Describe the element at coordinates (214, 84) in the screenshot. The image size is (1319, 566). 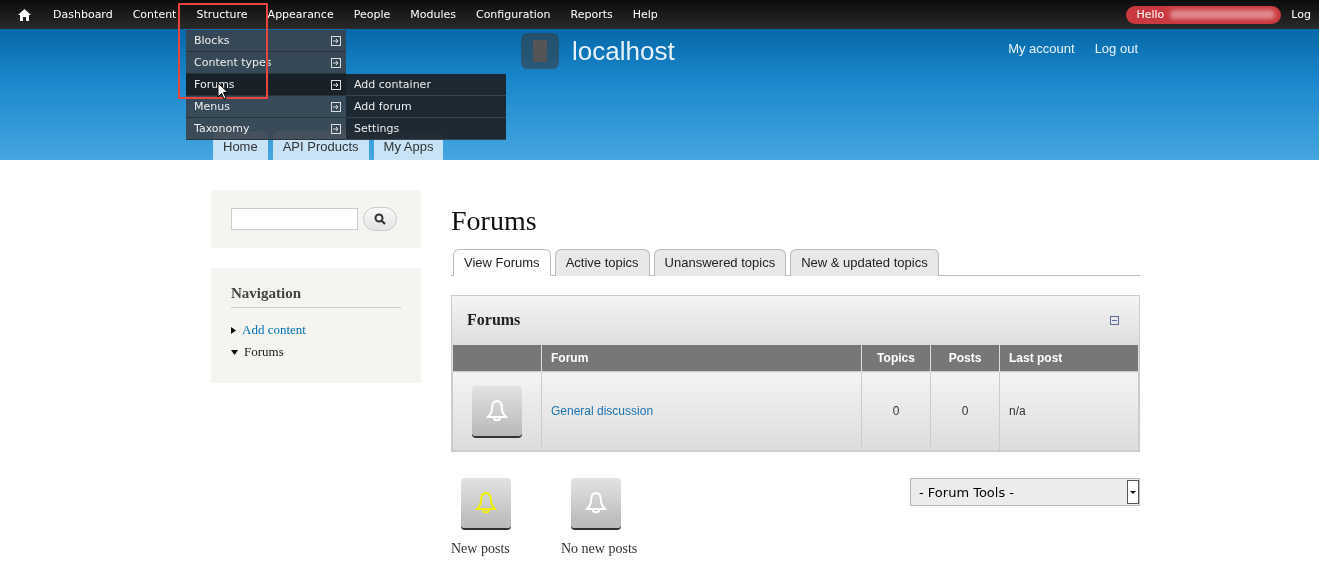
I see `menu-item-label: Forums` at that location.